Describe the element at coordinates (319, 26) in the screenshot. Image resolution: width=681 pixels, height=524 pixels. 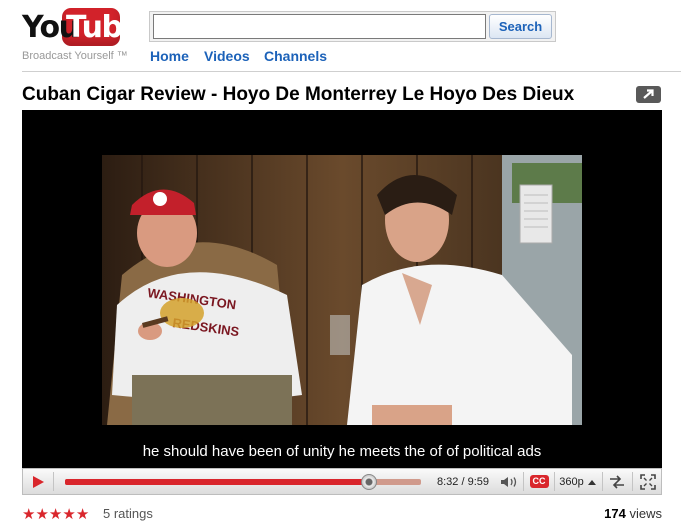
I see `search-input` at that location.